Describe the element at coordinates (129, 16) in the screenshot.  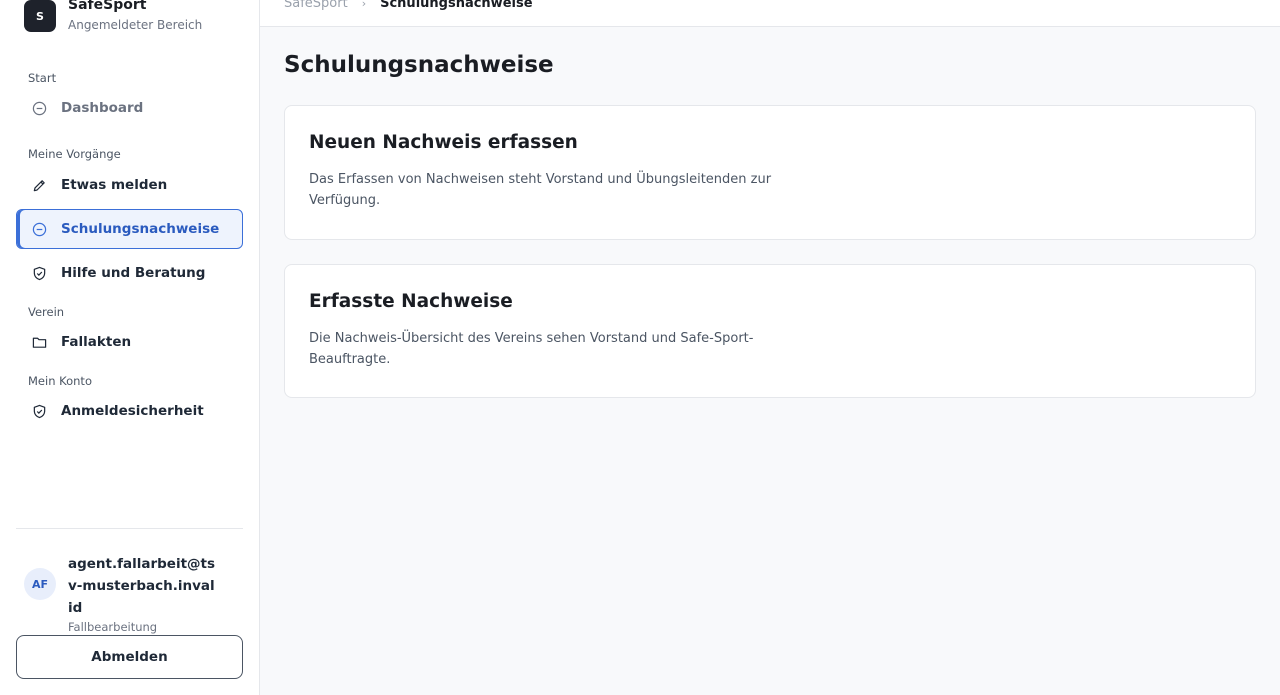
I see `brand: S SafeSport Angemeldeter Bereich` at that location.